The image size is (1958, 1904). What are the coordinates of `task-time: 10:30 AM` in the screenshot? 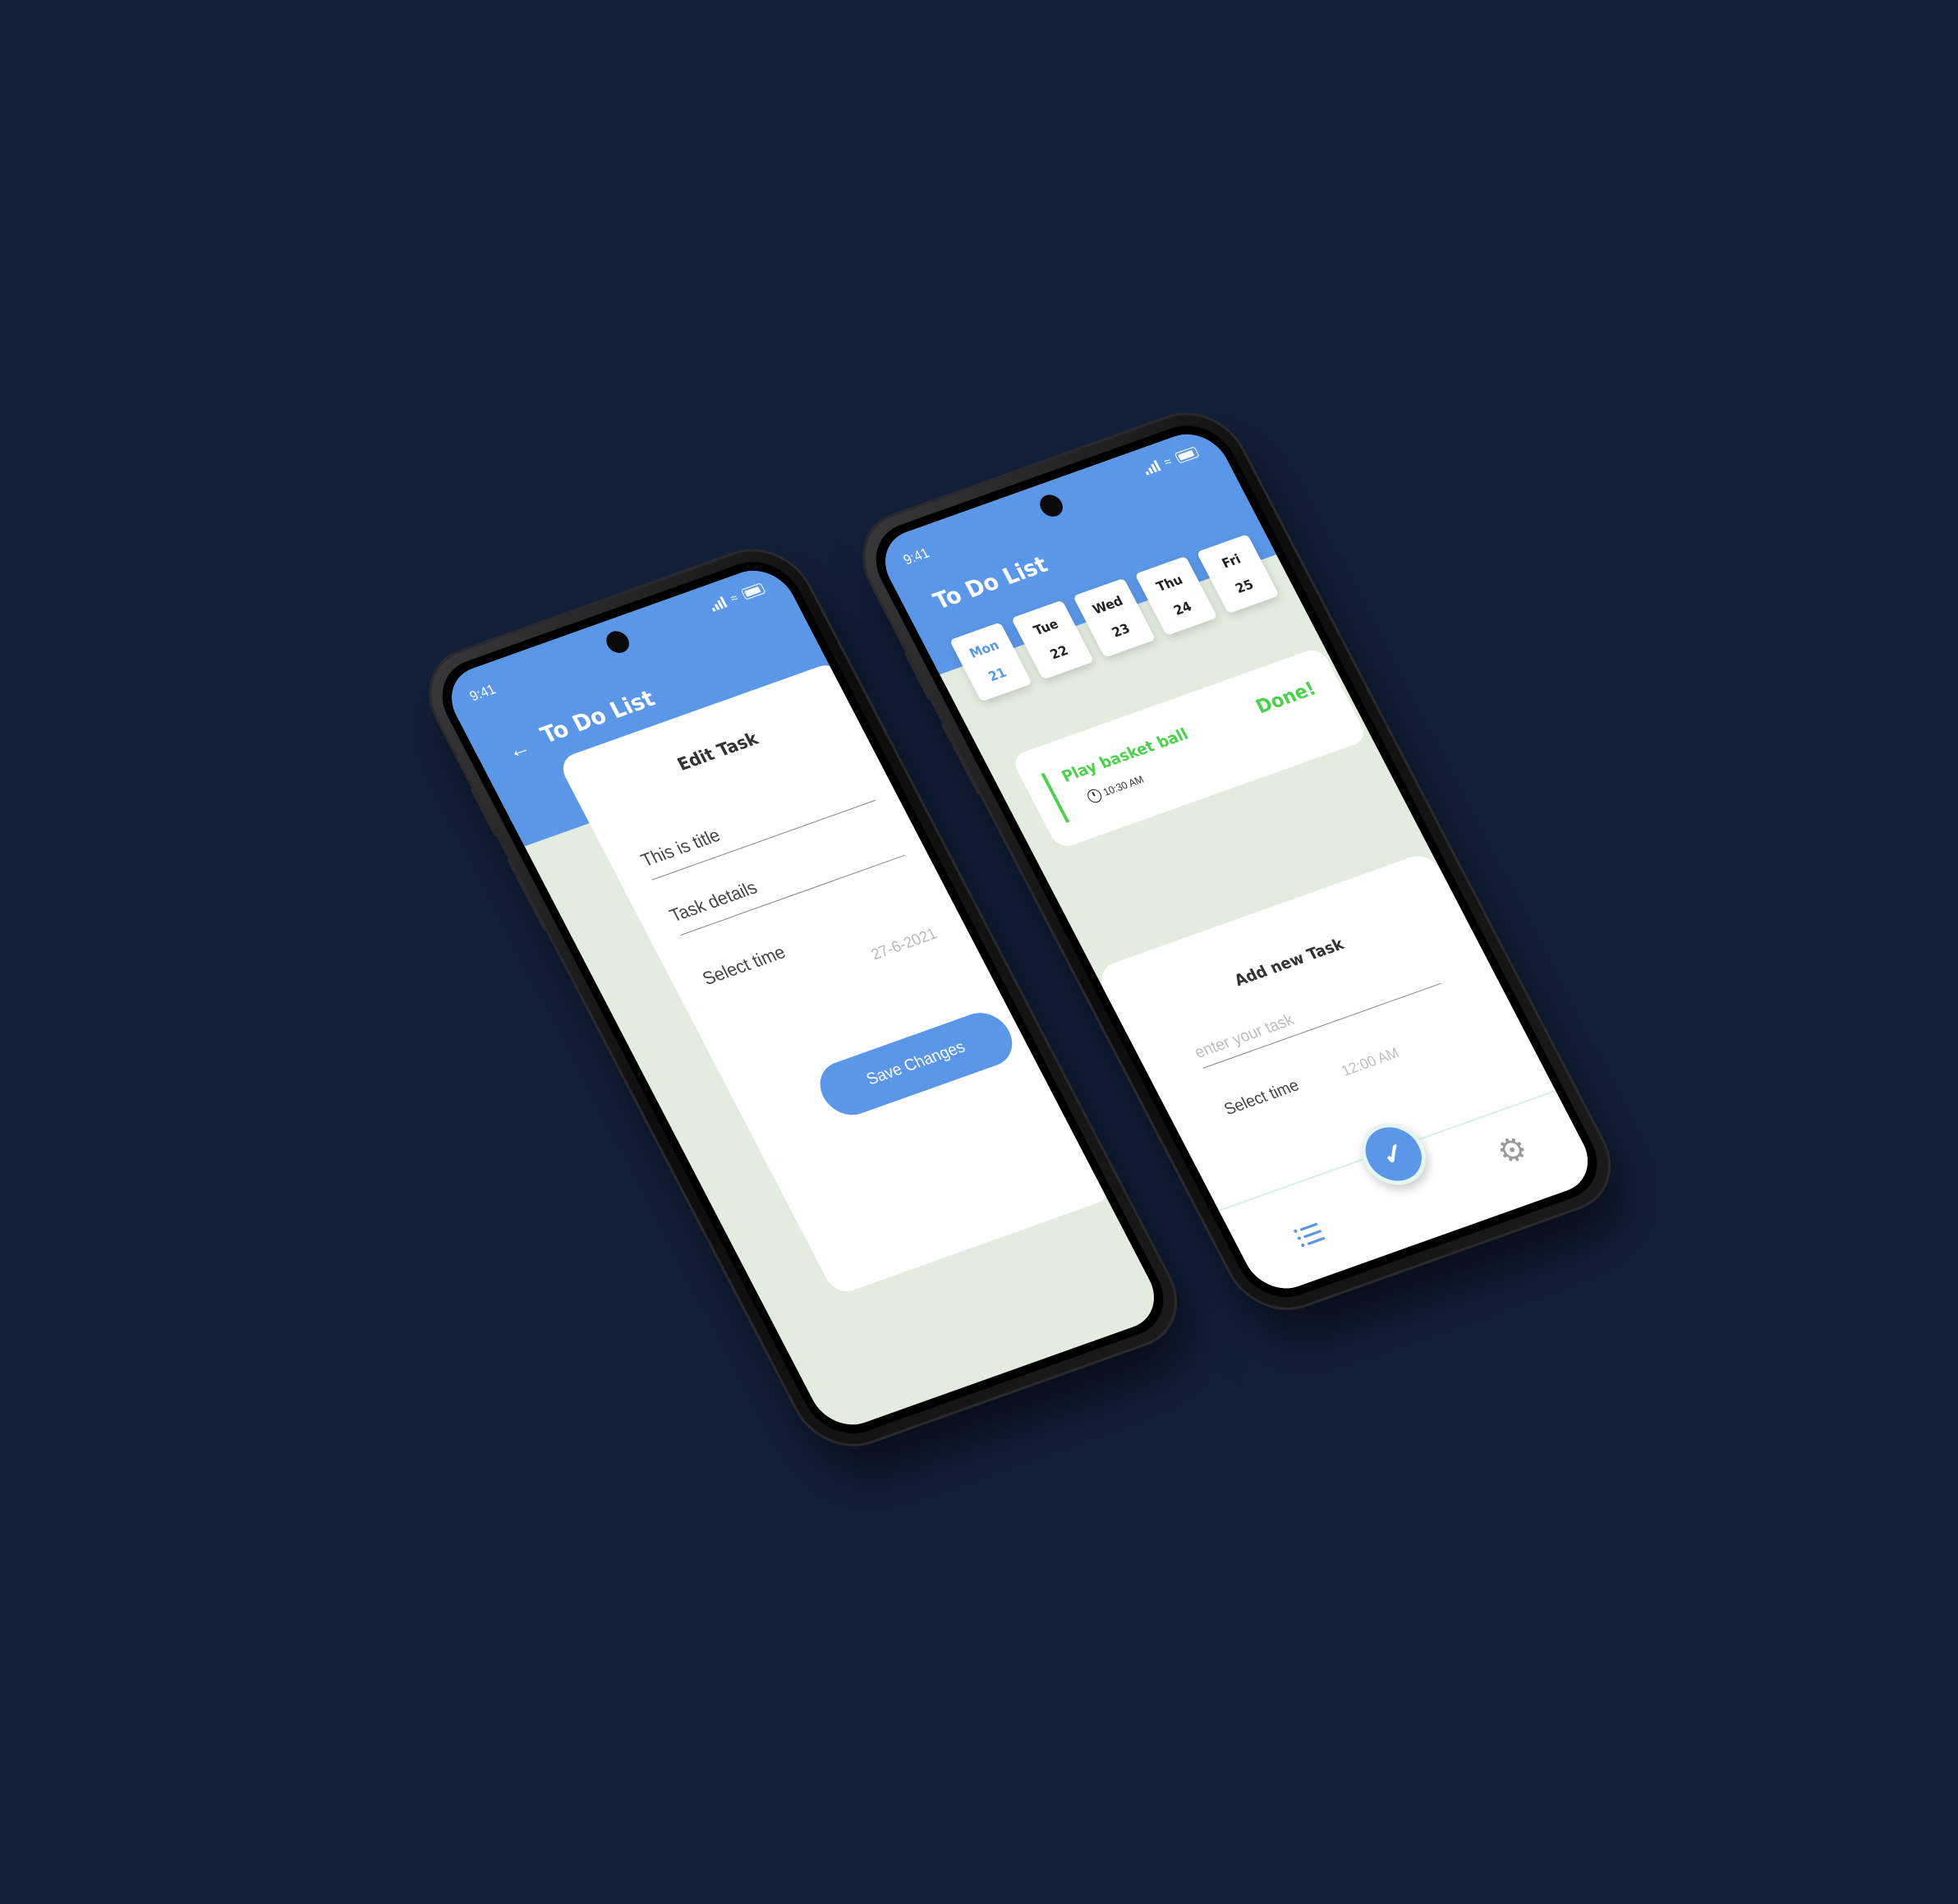 It's located at (1124, 785).